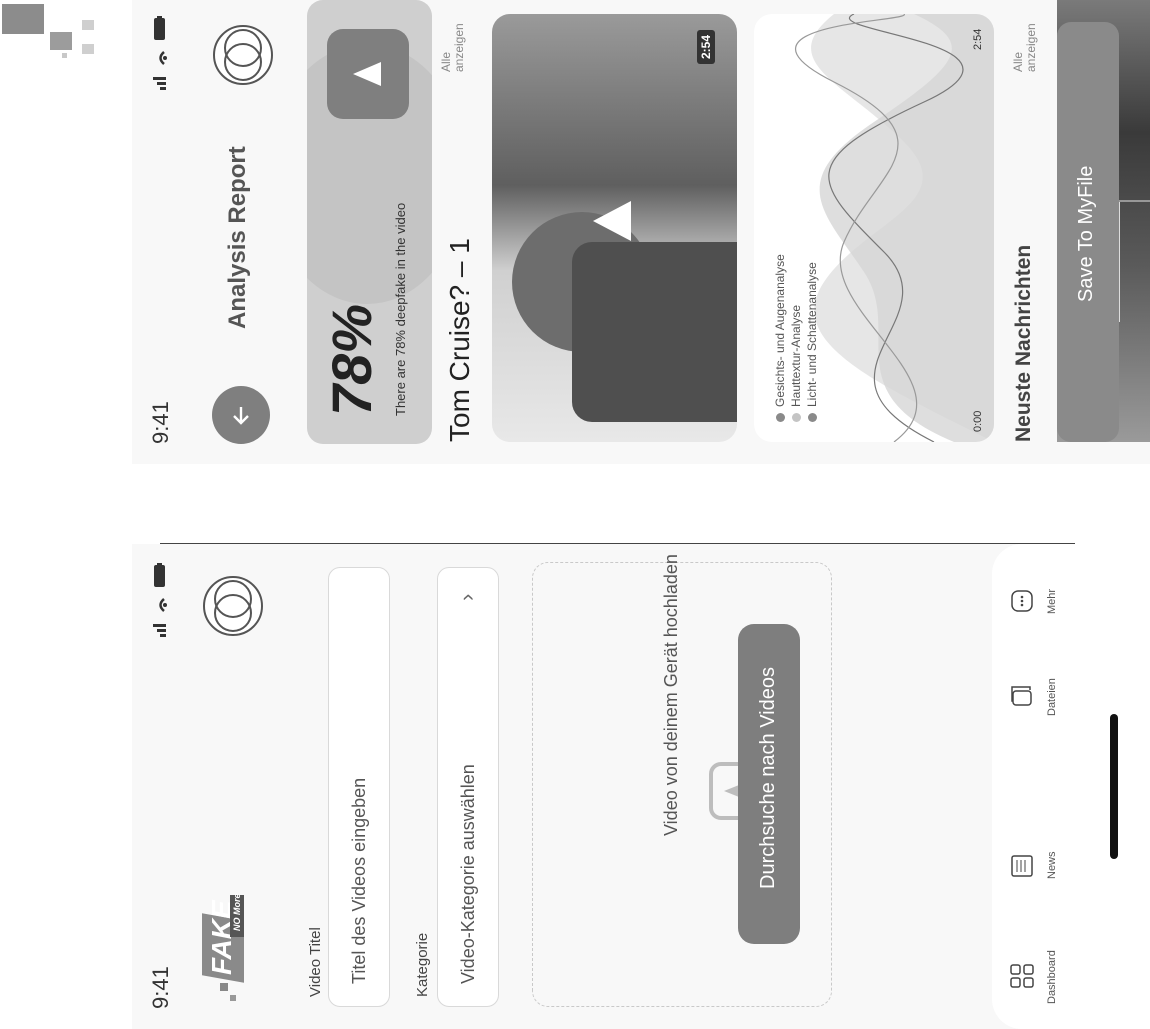 The width and height of the screenshot is (1150, 1029). What do you see at coordinates (1022, 601) in the screenshot?
I see `more-dots-icon` at bounding box center [1022, 601].